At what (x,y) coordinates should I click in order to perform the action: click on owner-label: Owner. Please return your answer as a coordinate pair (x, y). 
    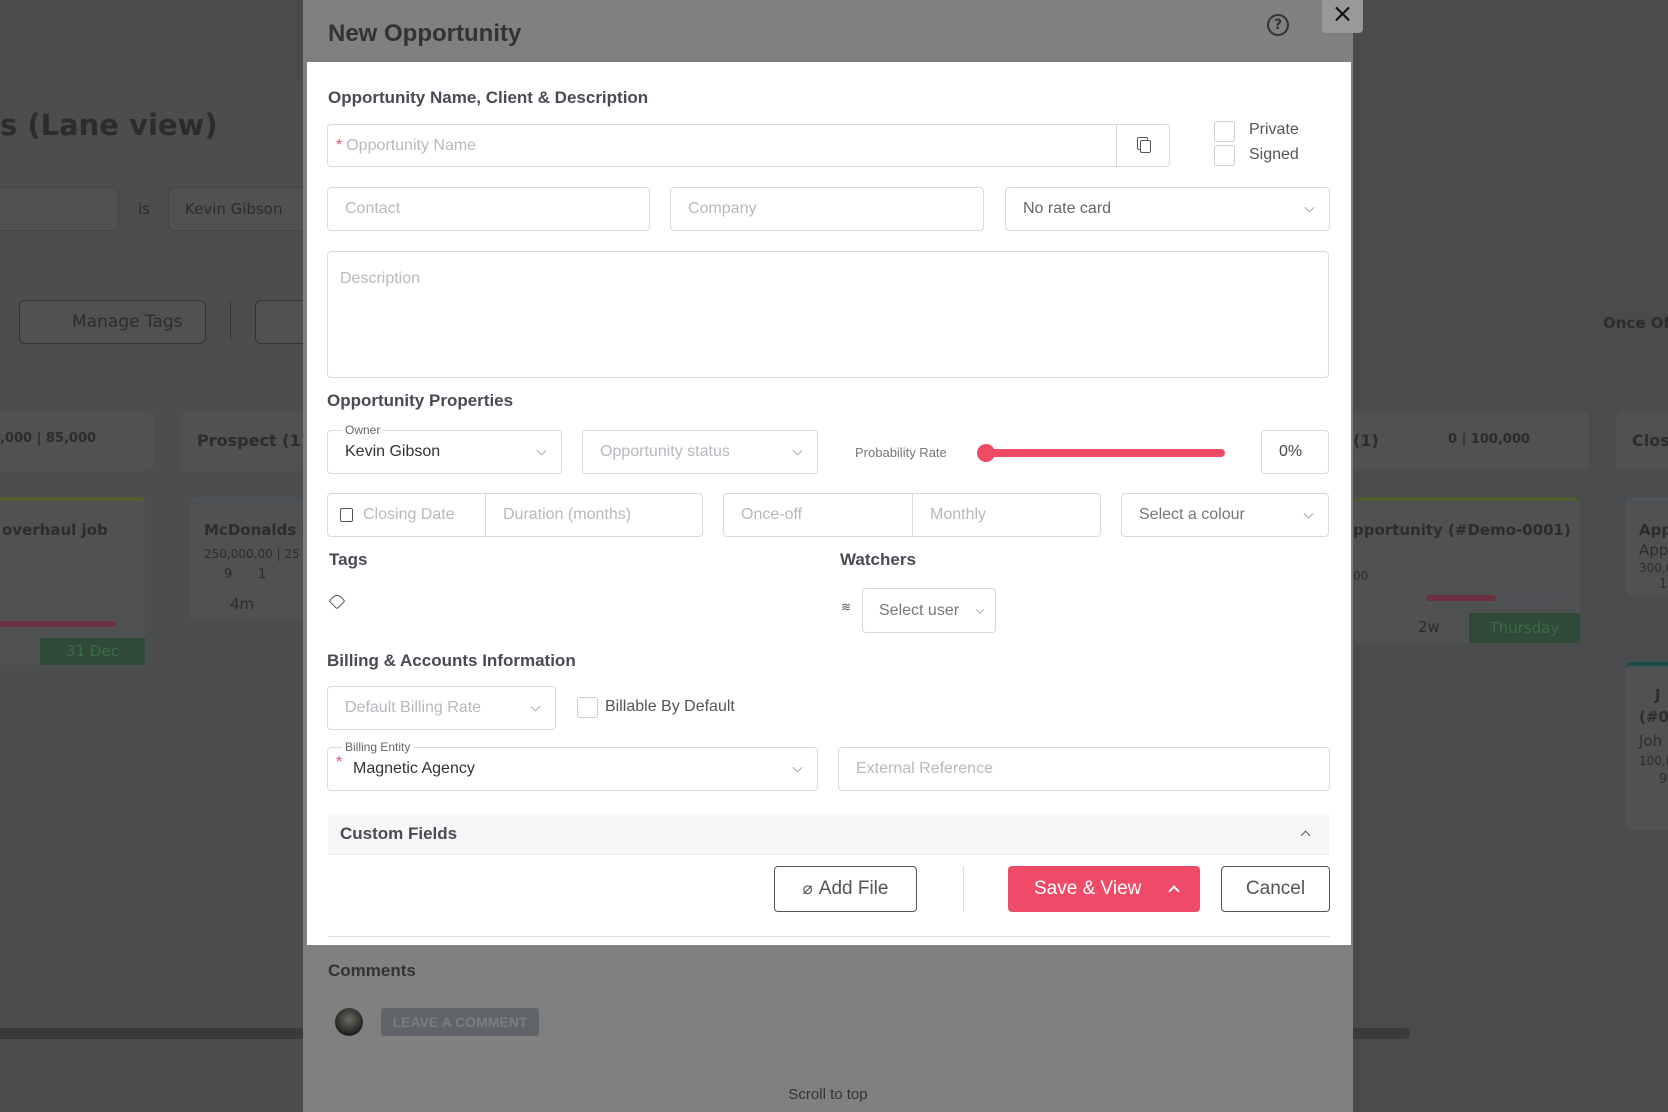
    Looking at the image, I should click on (363, 430).